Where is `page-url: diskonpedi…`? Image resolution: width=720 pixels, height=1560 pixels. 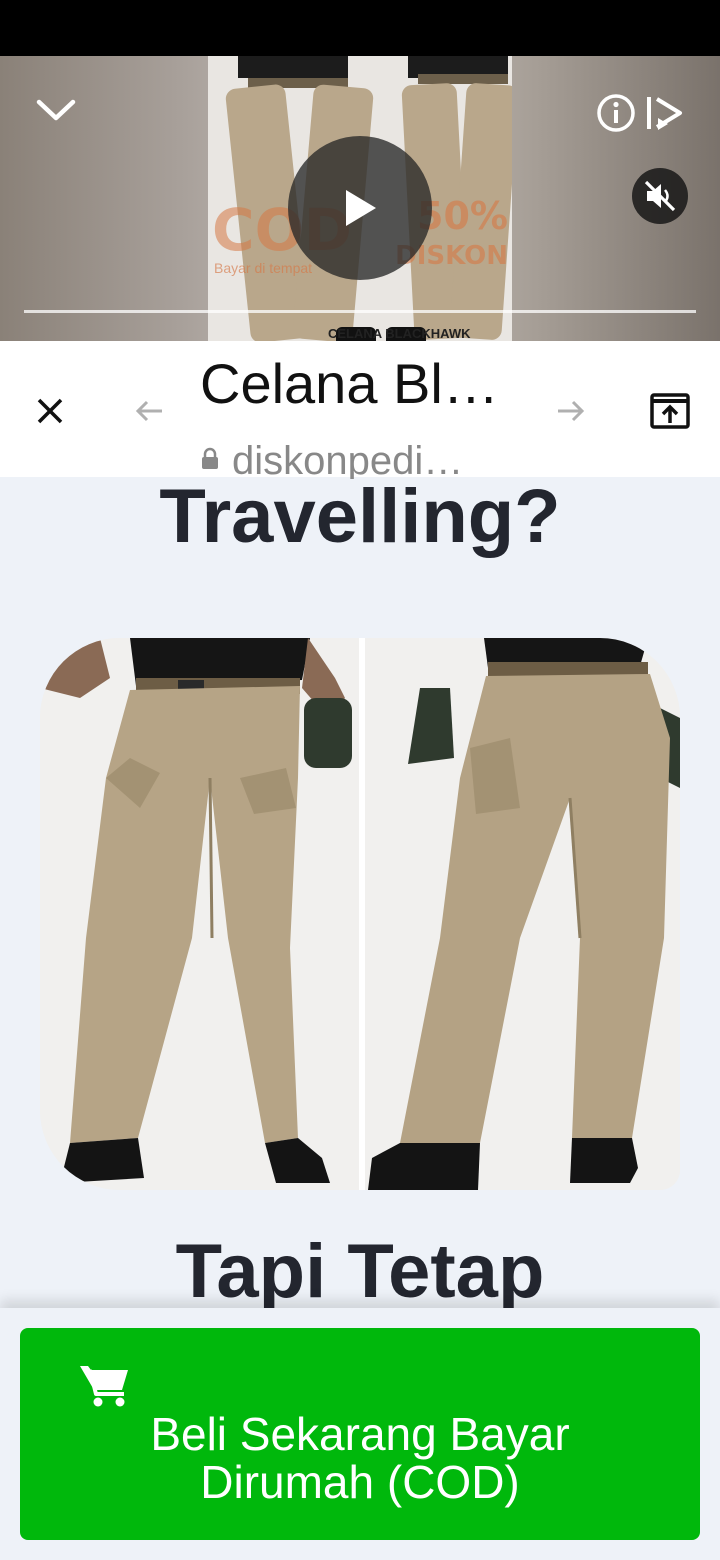 page-url: diskonpedi… is located at coordinates (348, 459).